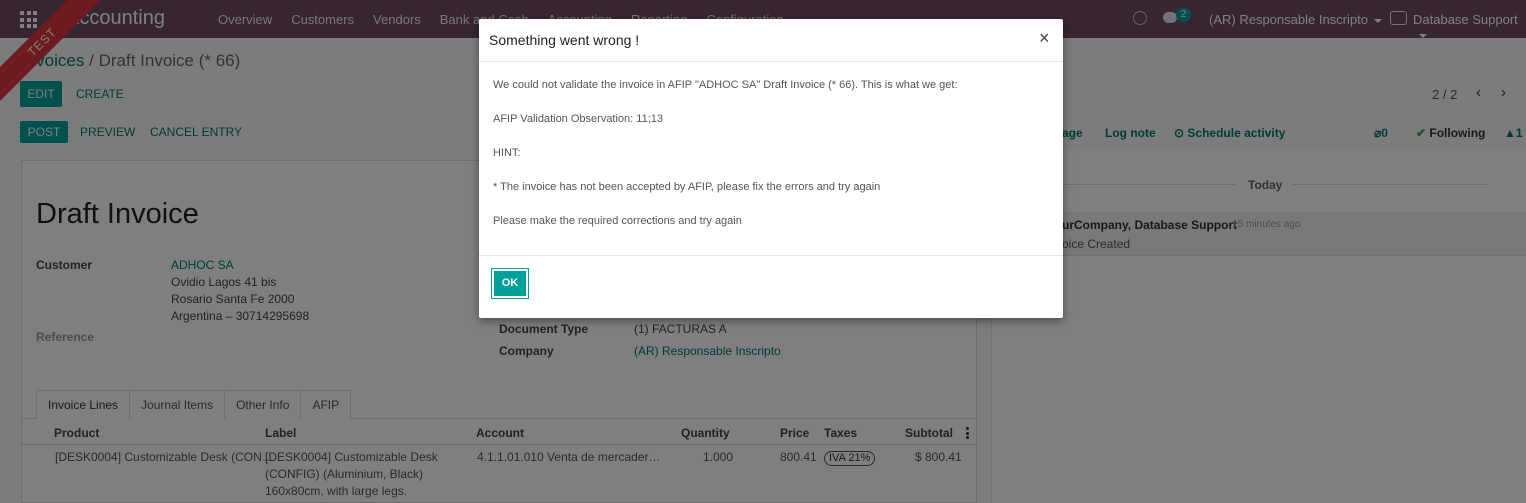  Describe the element at coordinates (564, 40) in the screenshot. I see `dialog-title: Something went wrong !` at that location.